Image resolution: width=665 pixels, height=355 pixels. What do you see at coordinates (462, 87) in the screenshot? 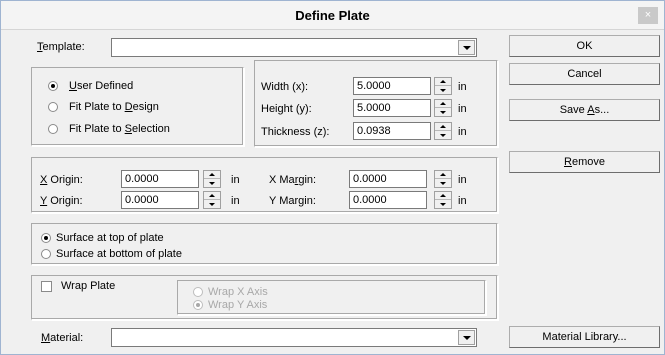
I see `width-unit: in` at bounding box center [462, 87].